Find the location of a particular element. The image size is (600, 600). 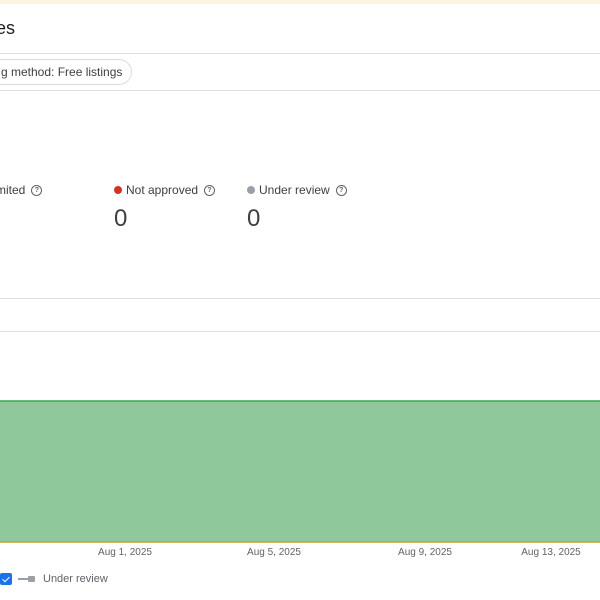

x-tick-label: Aug 9, 2025 is located at coordinates (425, 552).